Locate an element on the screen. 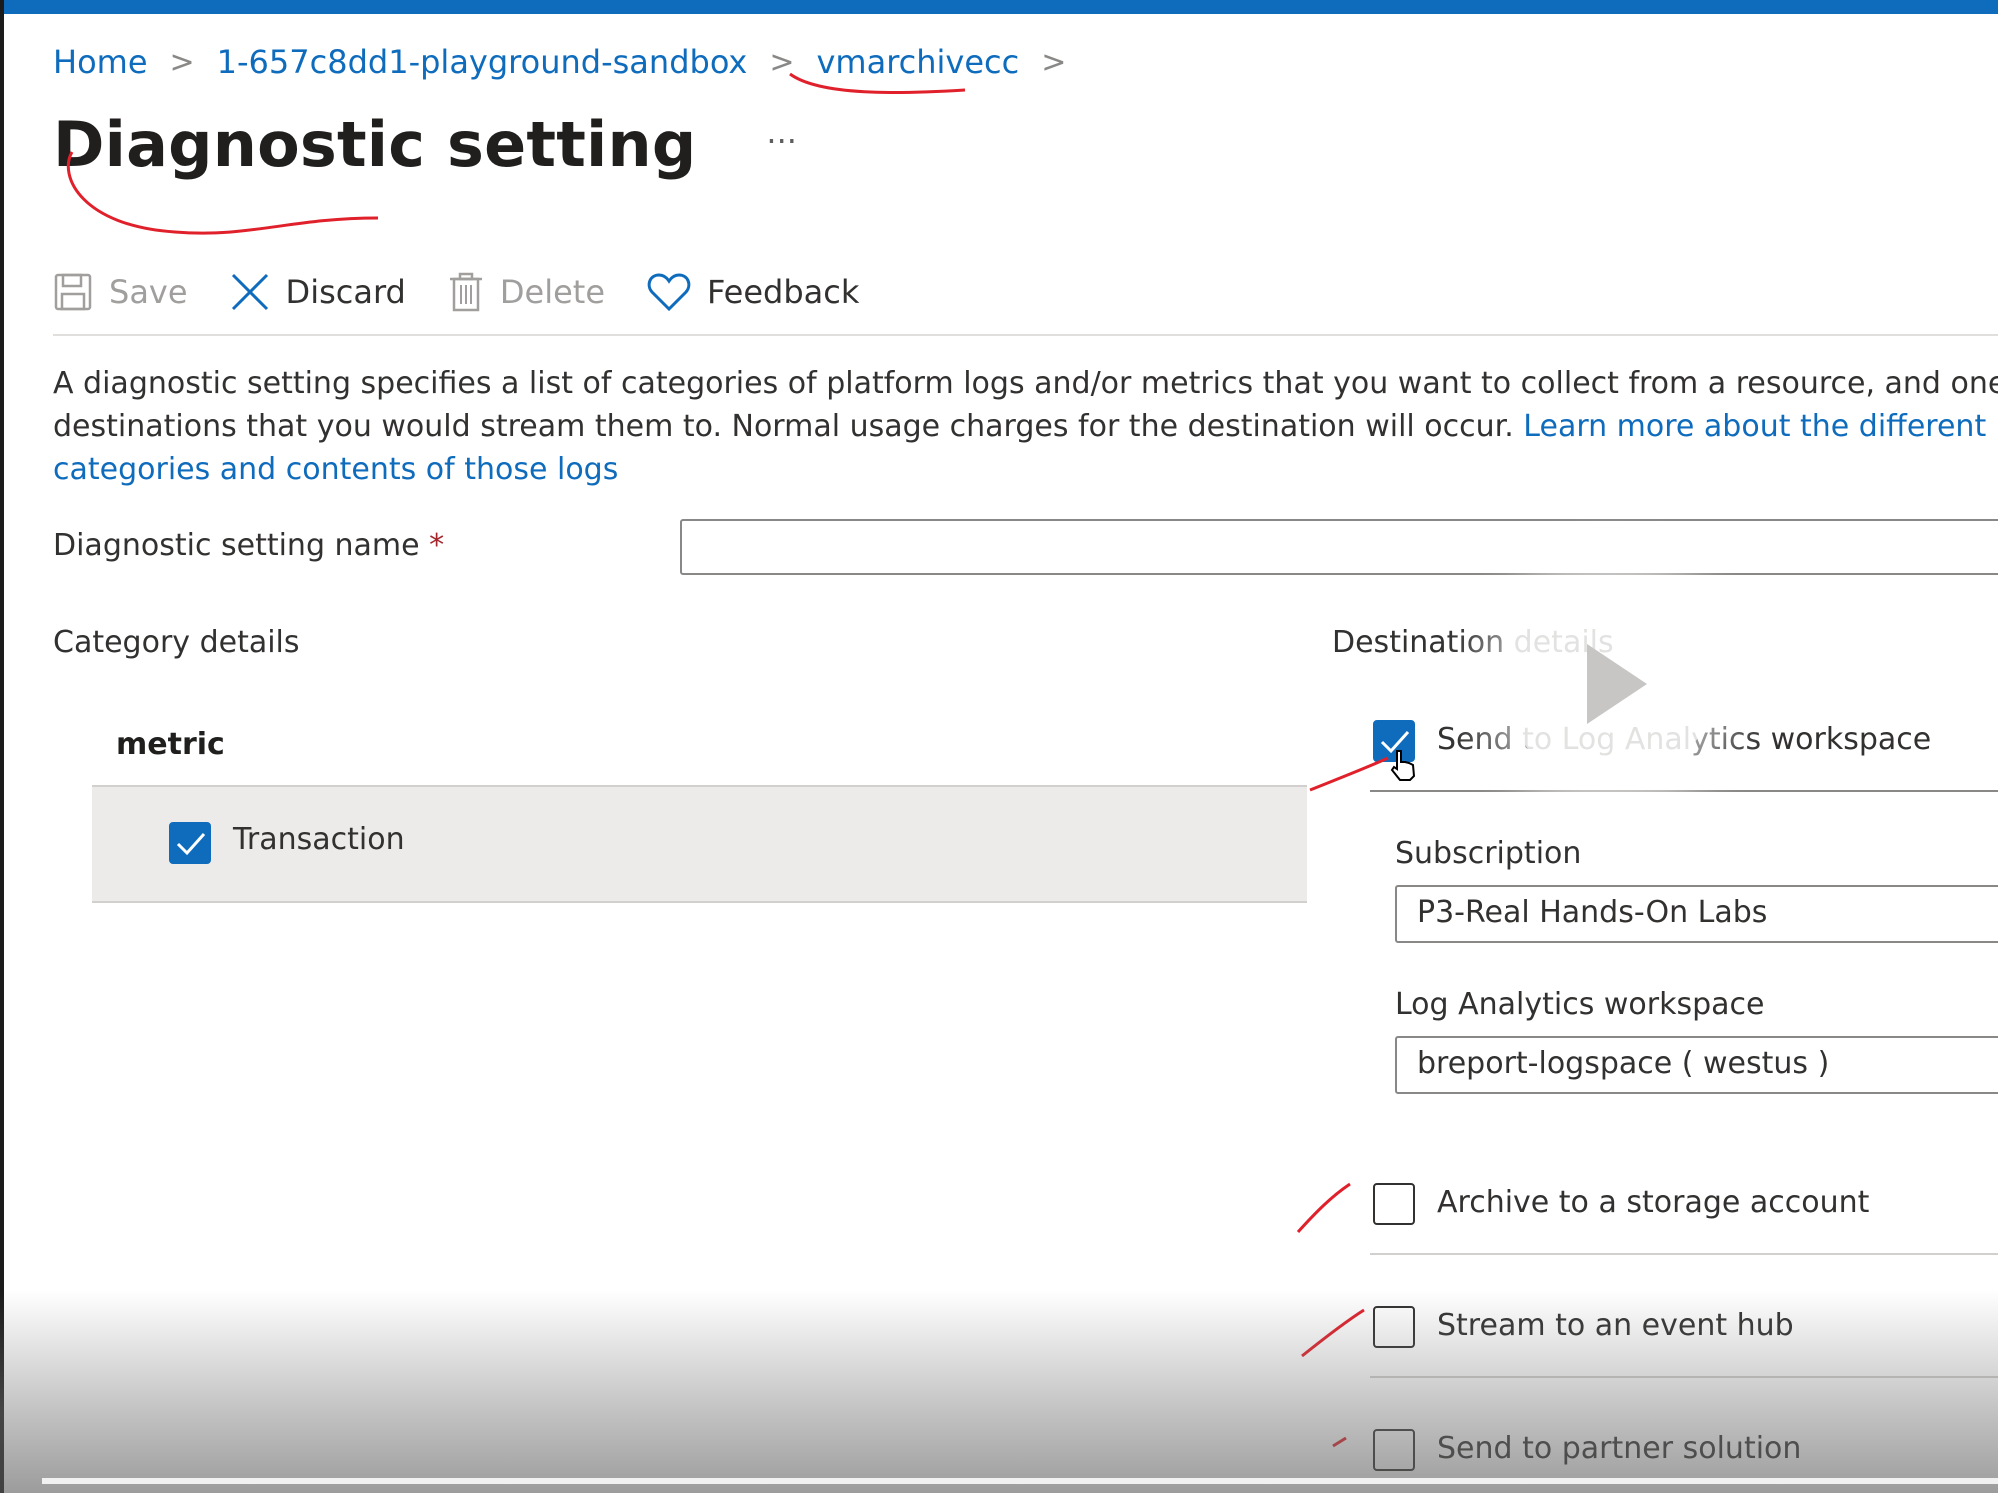 This screenshot has width=1998, height=1493. breadcrumb-resource-group: 1-657c8dd1-playground-sandbox is located at coordinates (482, 62).